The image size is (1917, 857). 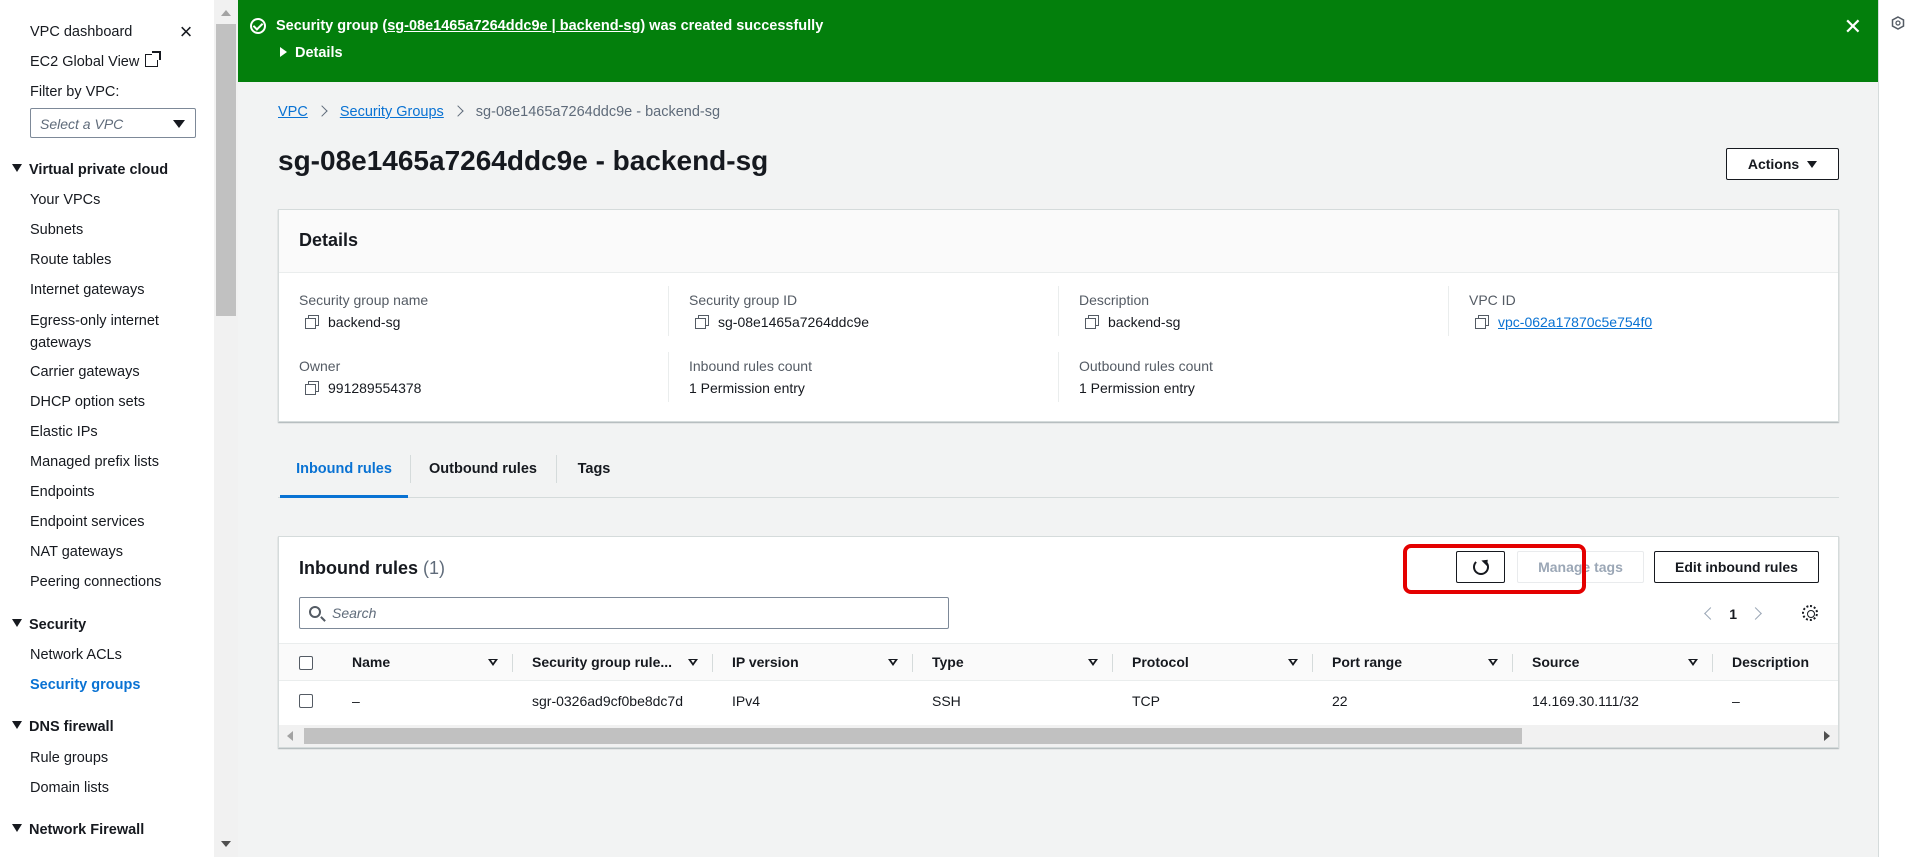 I want to click on cell-source: 14.169.30.111/32, so click(x=1585, y=701).